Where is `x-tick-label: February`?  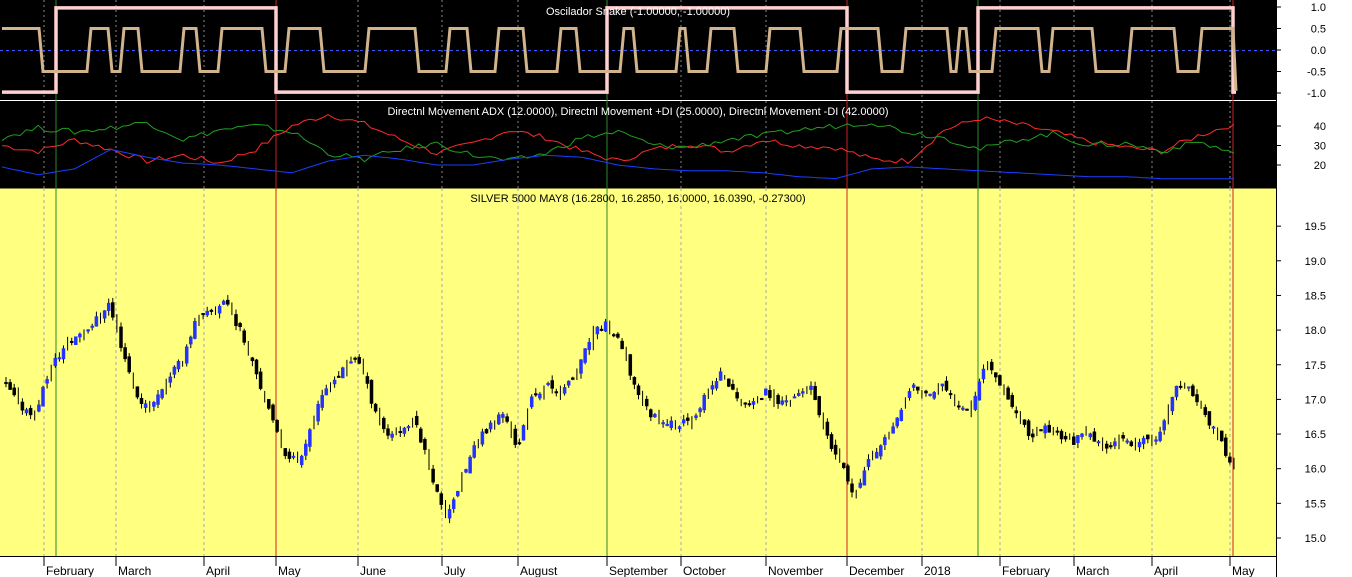
x-tick-label: February is located at coordinates (70, 570).